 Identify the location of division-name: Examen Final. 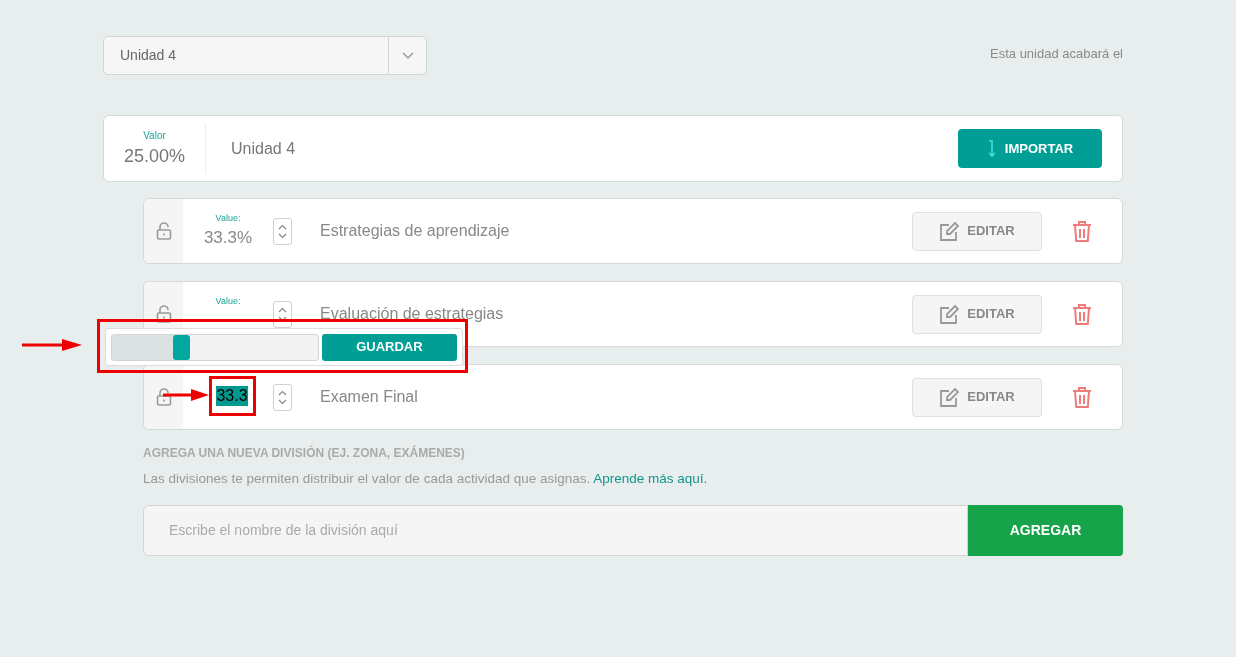
(369, 397).